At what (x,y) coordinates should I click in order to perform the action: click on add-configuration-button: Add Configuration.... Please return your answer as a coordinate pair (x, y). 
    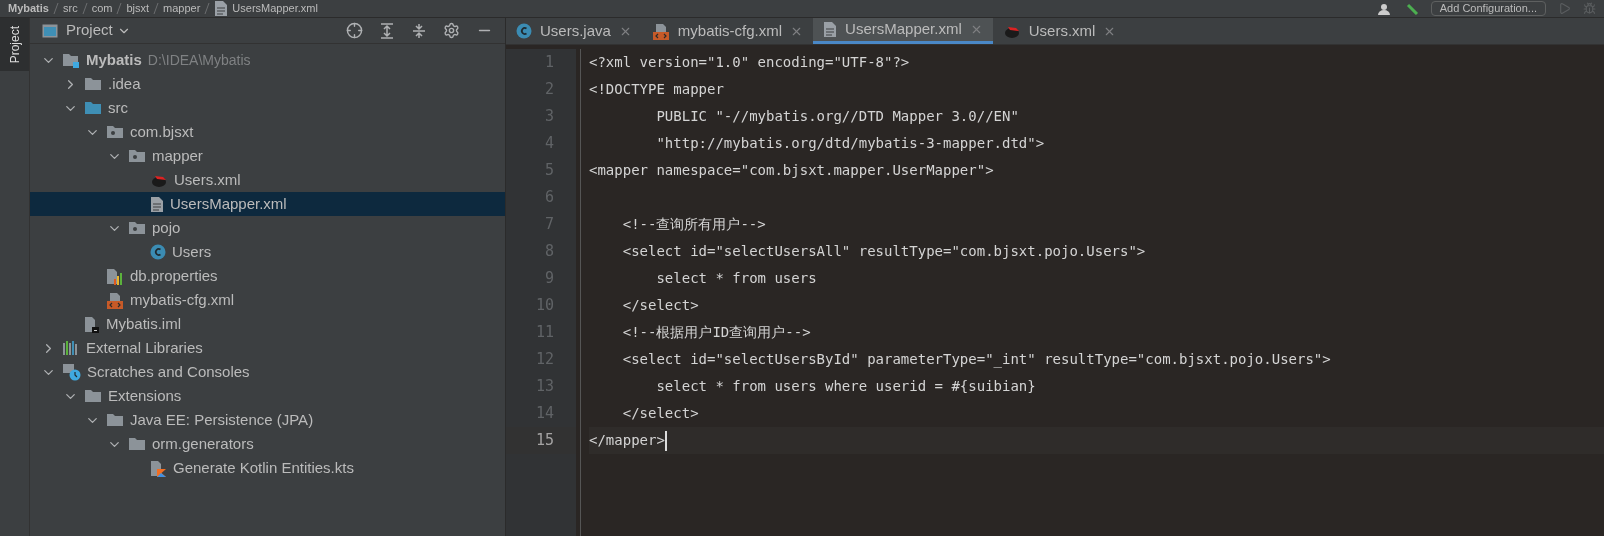
    Looking at the image, I should click on (1488, 8).